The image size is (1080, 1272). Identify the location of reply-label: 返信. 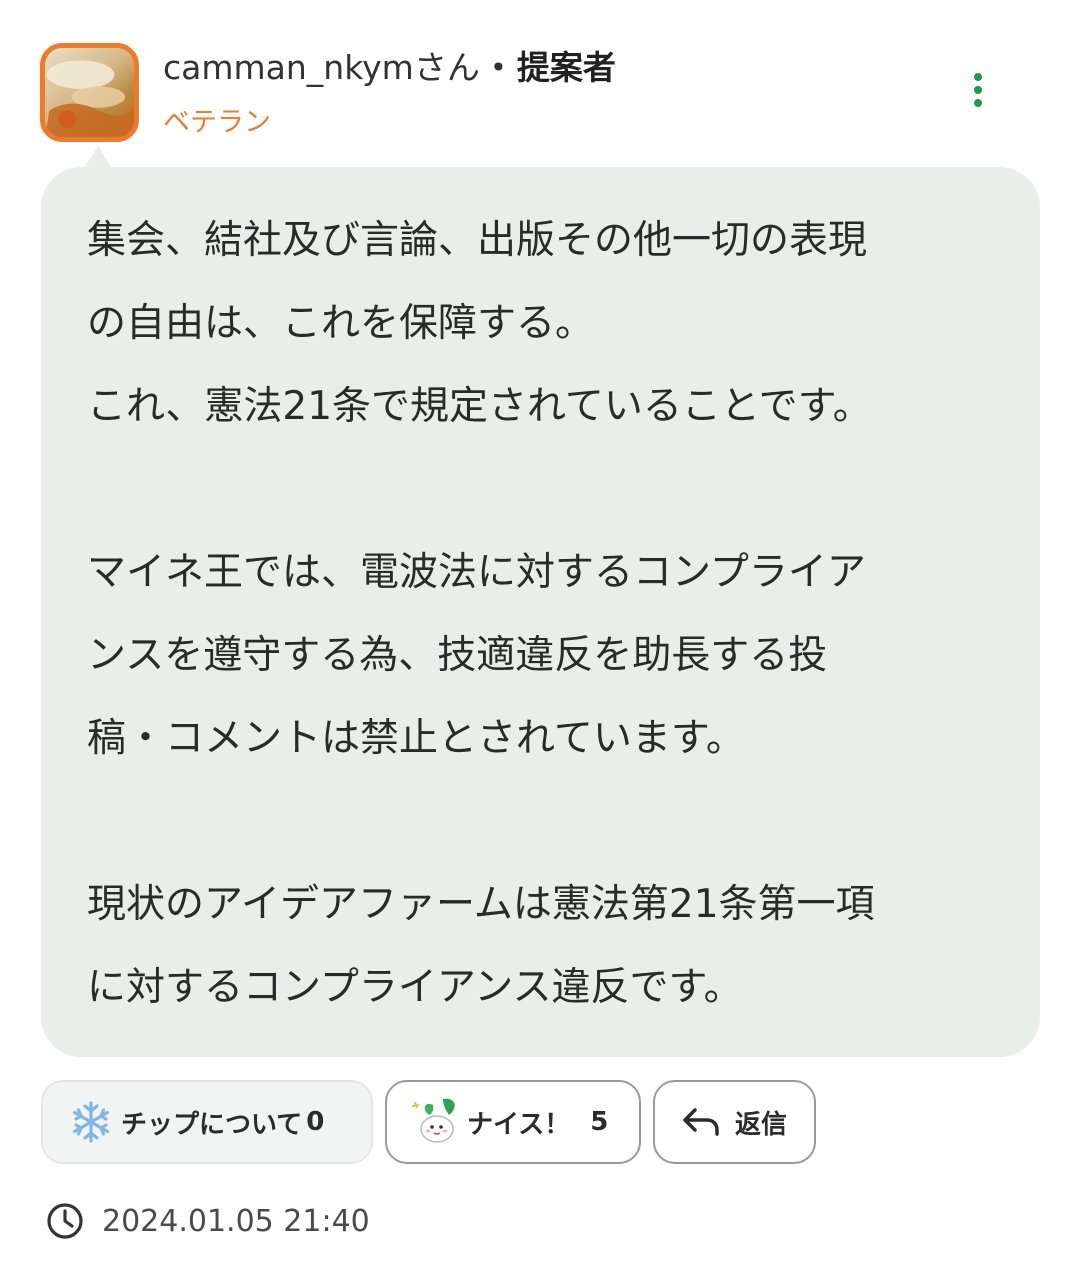
(761, 1124).